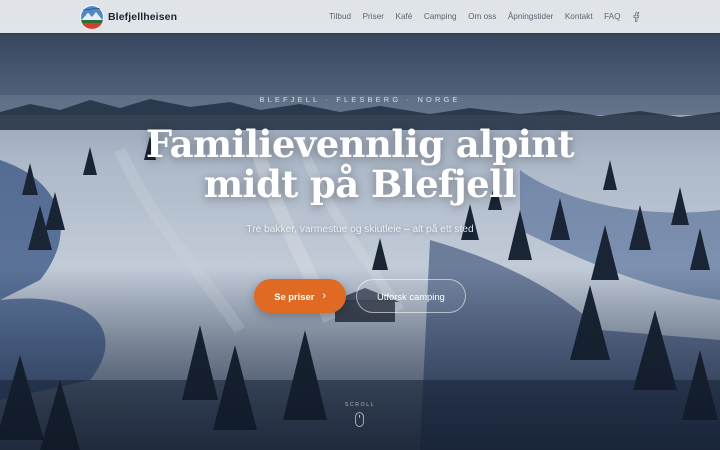 The image size is (720, 450). I want to click on hero-eyebrow: BLEFJELL · FLESBERG · NORGE, so click(360, 99).